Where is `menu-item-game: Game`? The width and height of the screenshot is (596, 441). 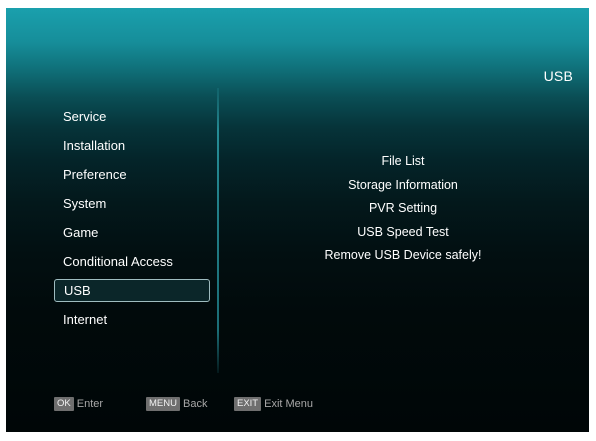 menu-item-game: Game is located at coordinates (134, 232).